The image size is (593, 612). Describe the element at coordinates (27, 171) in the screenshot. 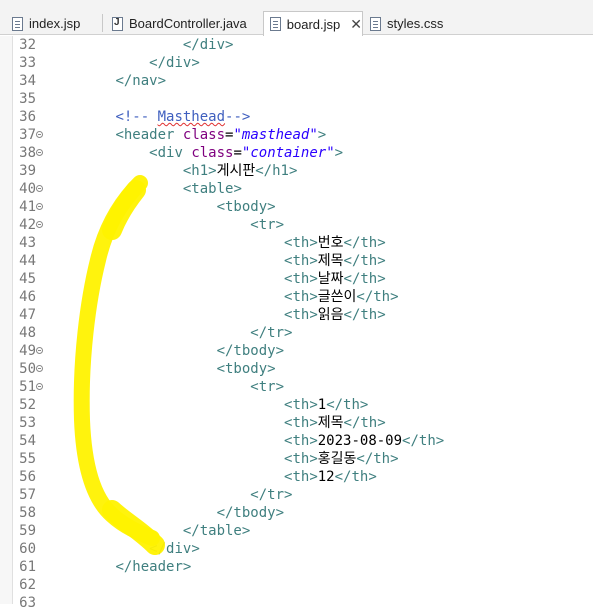

I see `line-number: 39` at that location.